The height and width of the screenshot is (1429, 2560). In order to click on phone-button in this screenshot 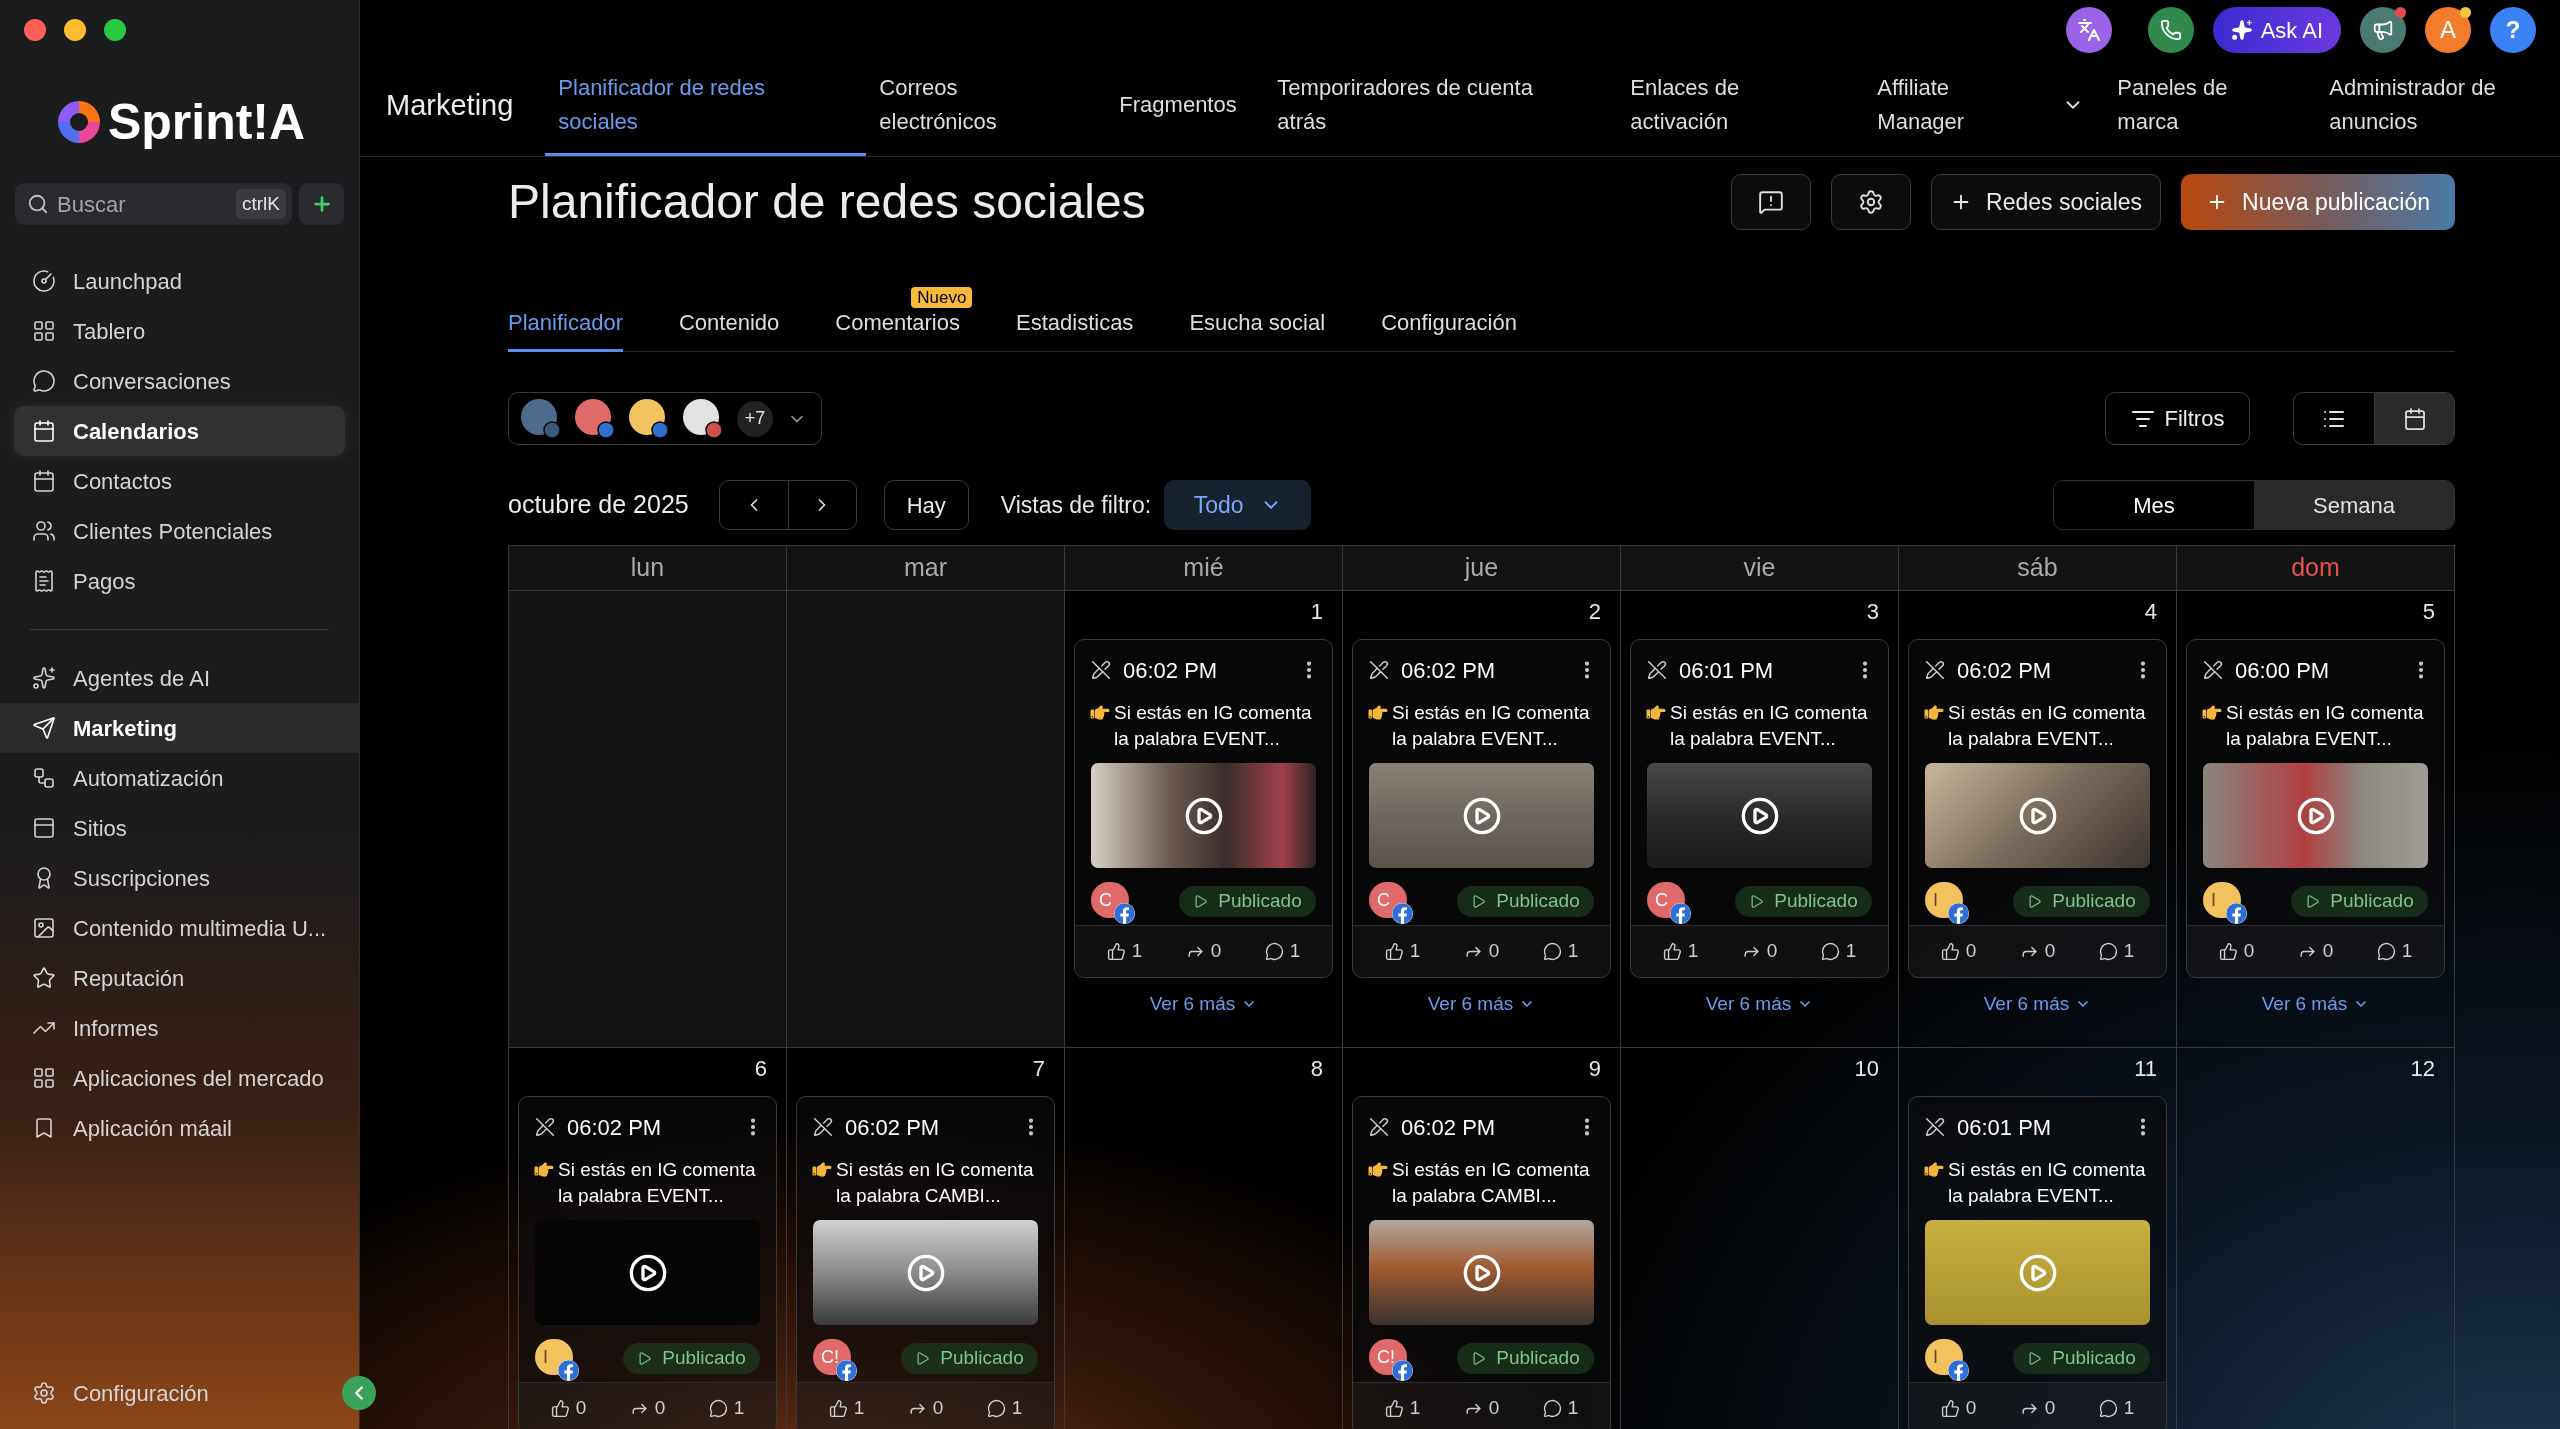, I will do `click(2170, 30)`.